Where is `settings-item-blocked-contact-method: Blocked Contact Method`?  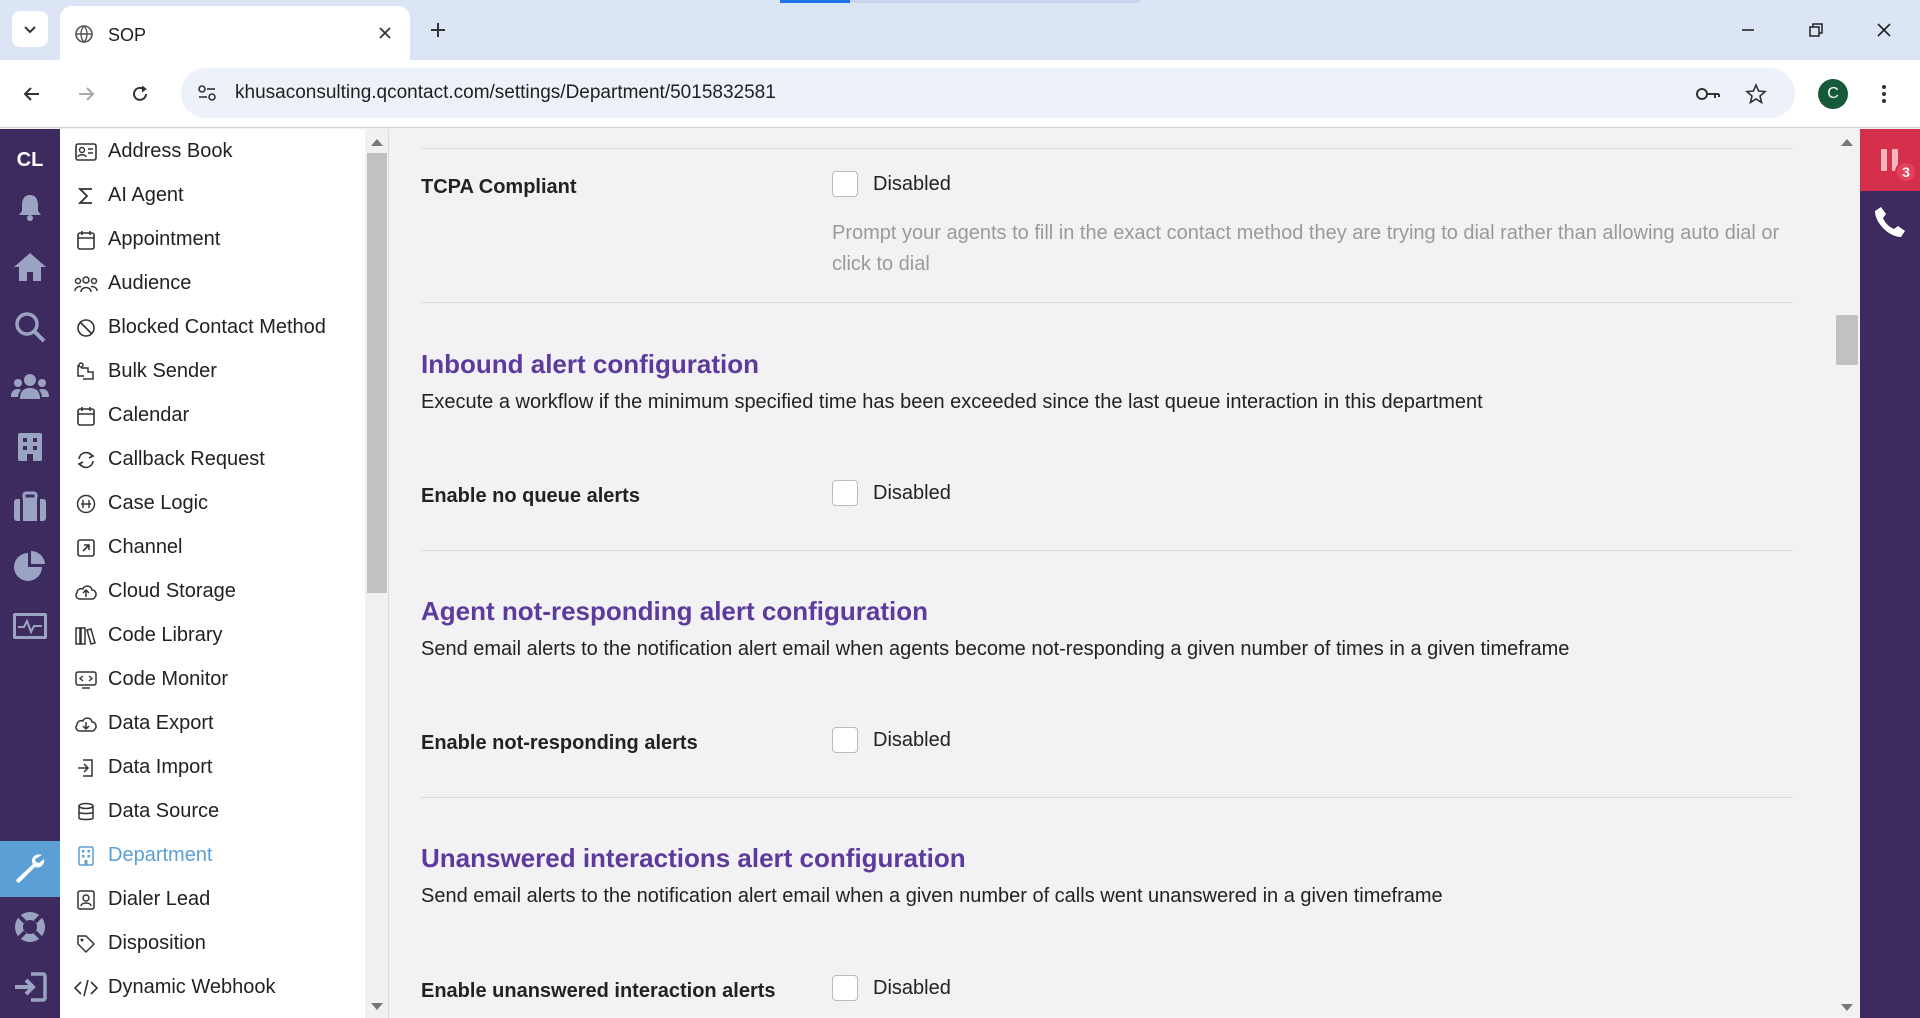 settings-item-blocked-contact-method: Blocked Contact Method is located at coordinates (212, 327).